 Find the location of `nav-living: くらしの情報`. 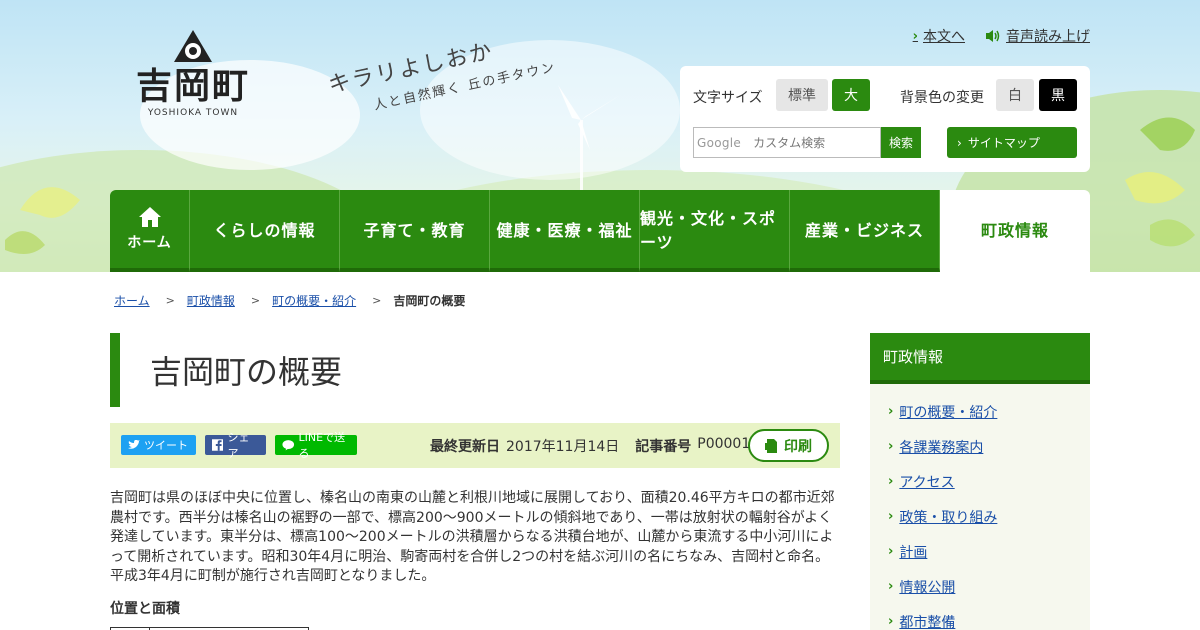

nav-living: くらしの情報 is located at coordinates (265, 231).